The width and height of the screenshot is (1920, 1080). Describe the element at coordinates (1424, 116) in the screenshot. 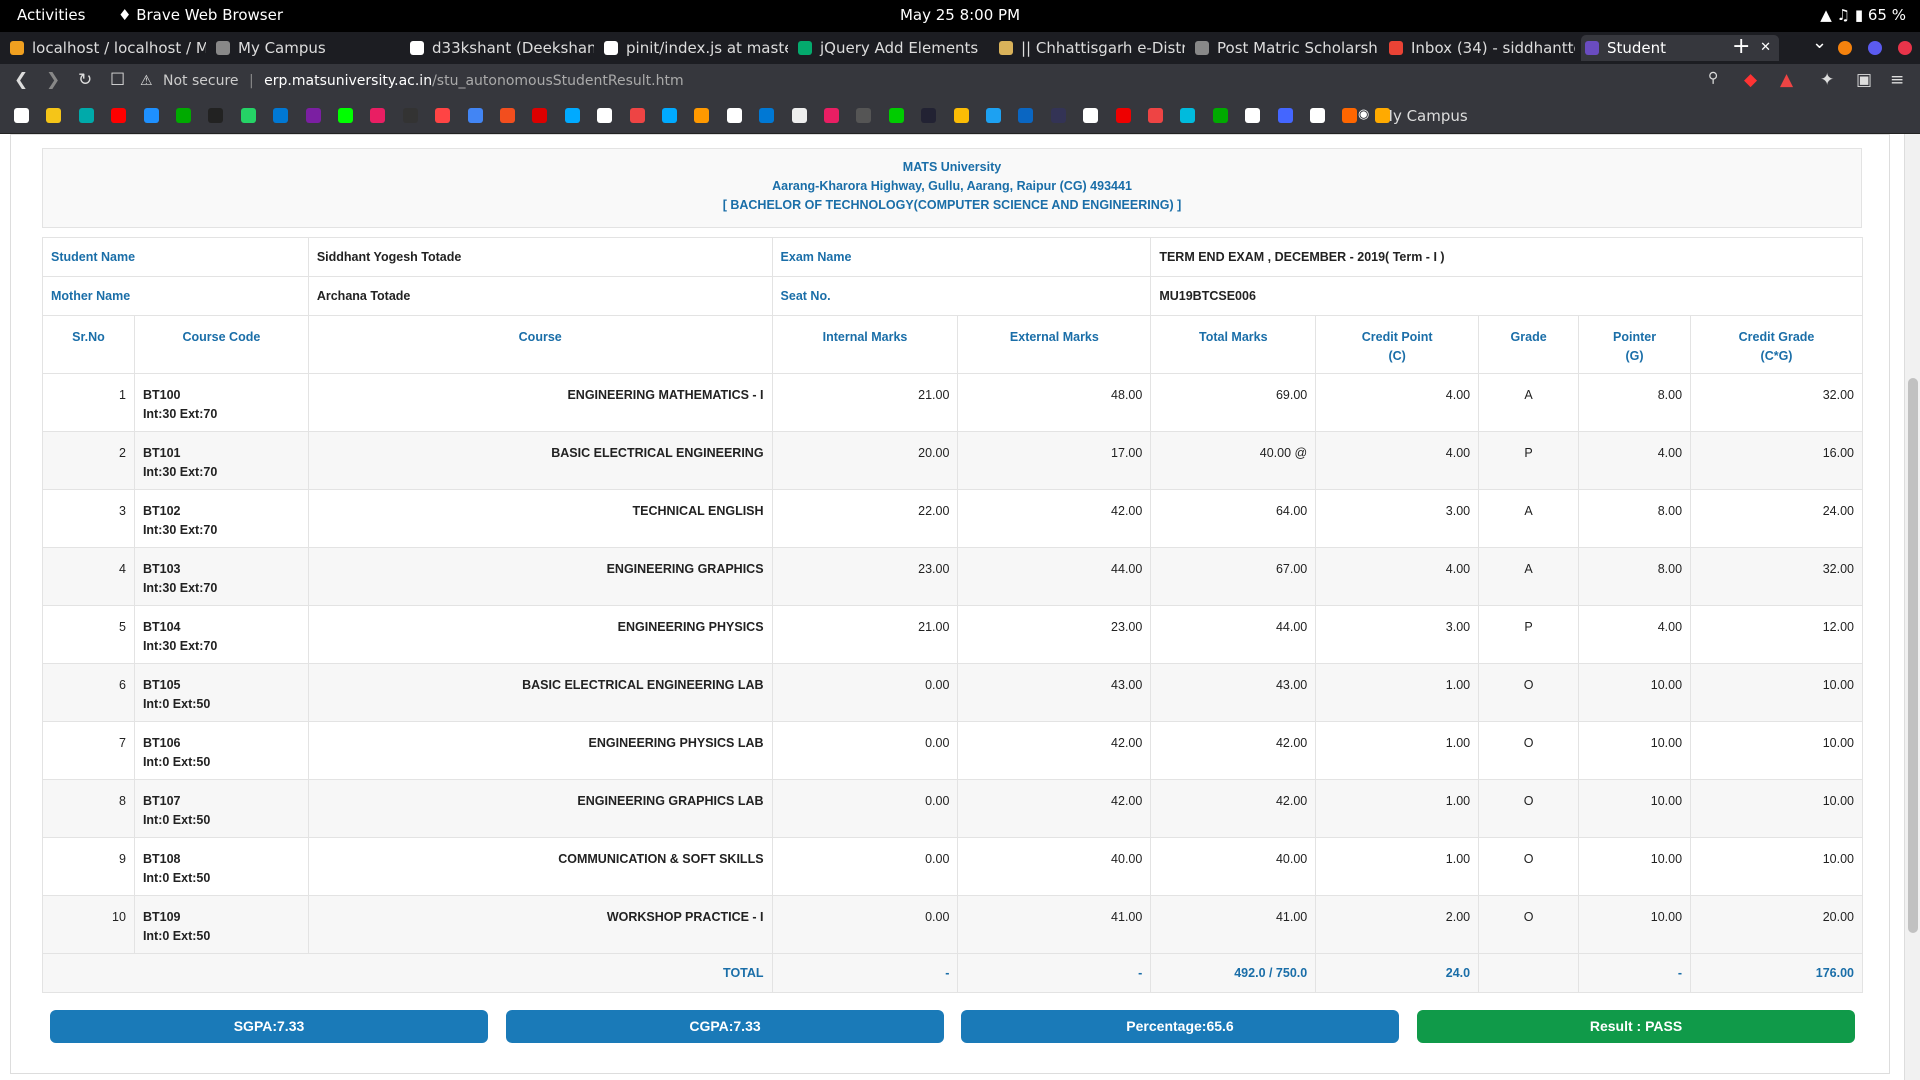

I see `bookmark-my-campus: My Campus` at that location.